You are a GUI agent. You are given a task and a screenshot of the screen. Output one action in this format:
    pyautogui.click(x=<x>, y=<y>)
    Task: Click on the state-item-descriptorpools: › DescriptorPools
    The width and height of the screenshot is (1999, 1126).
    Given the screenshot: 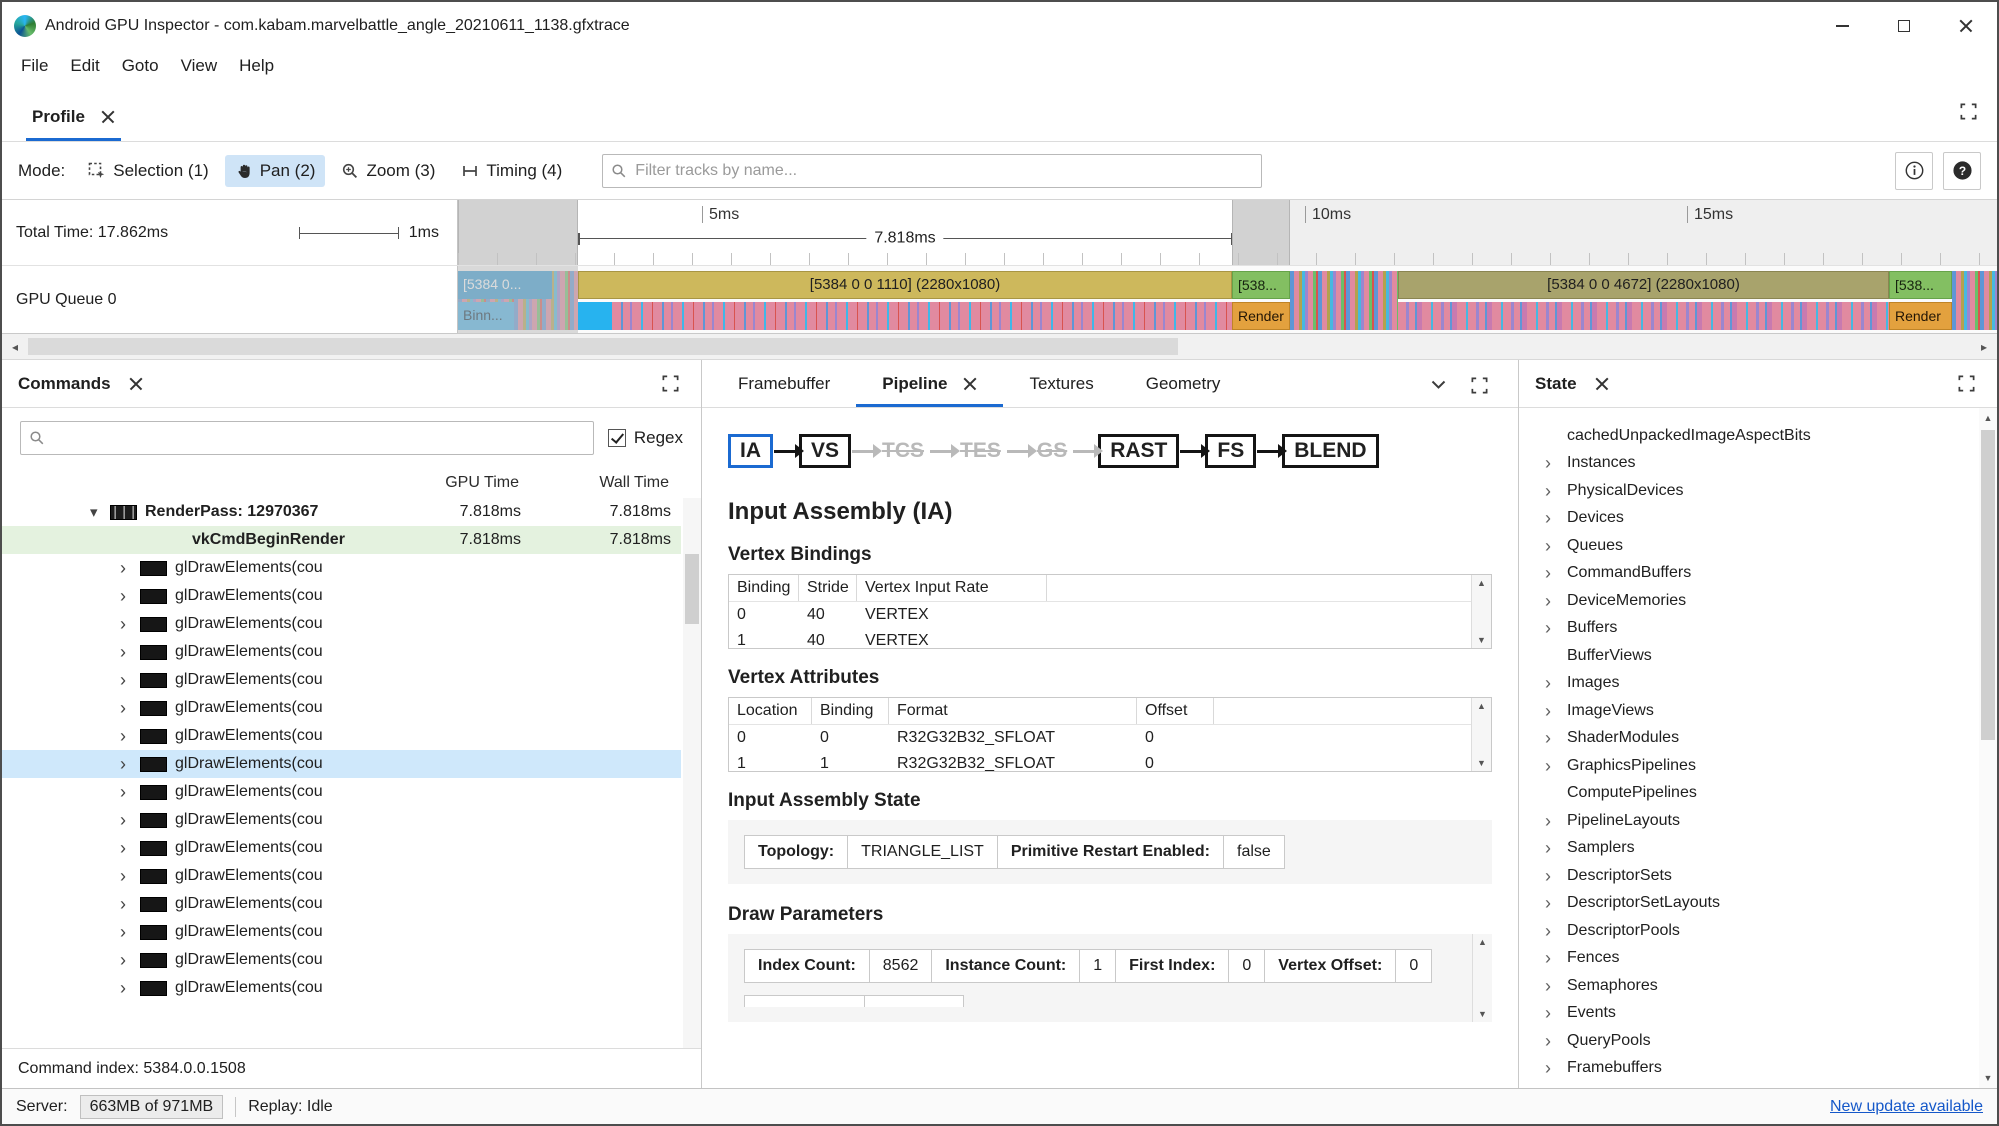 What is the action you would take?
    pyautogui.click(x=1748, y=931)
    